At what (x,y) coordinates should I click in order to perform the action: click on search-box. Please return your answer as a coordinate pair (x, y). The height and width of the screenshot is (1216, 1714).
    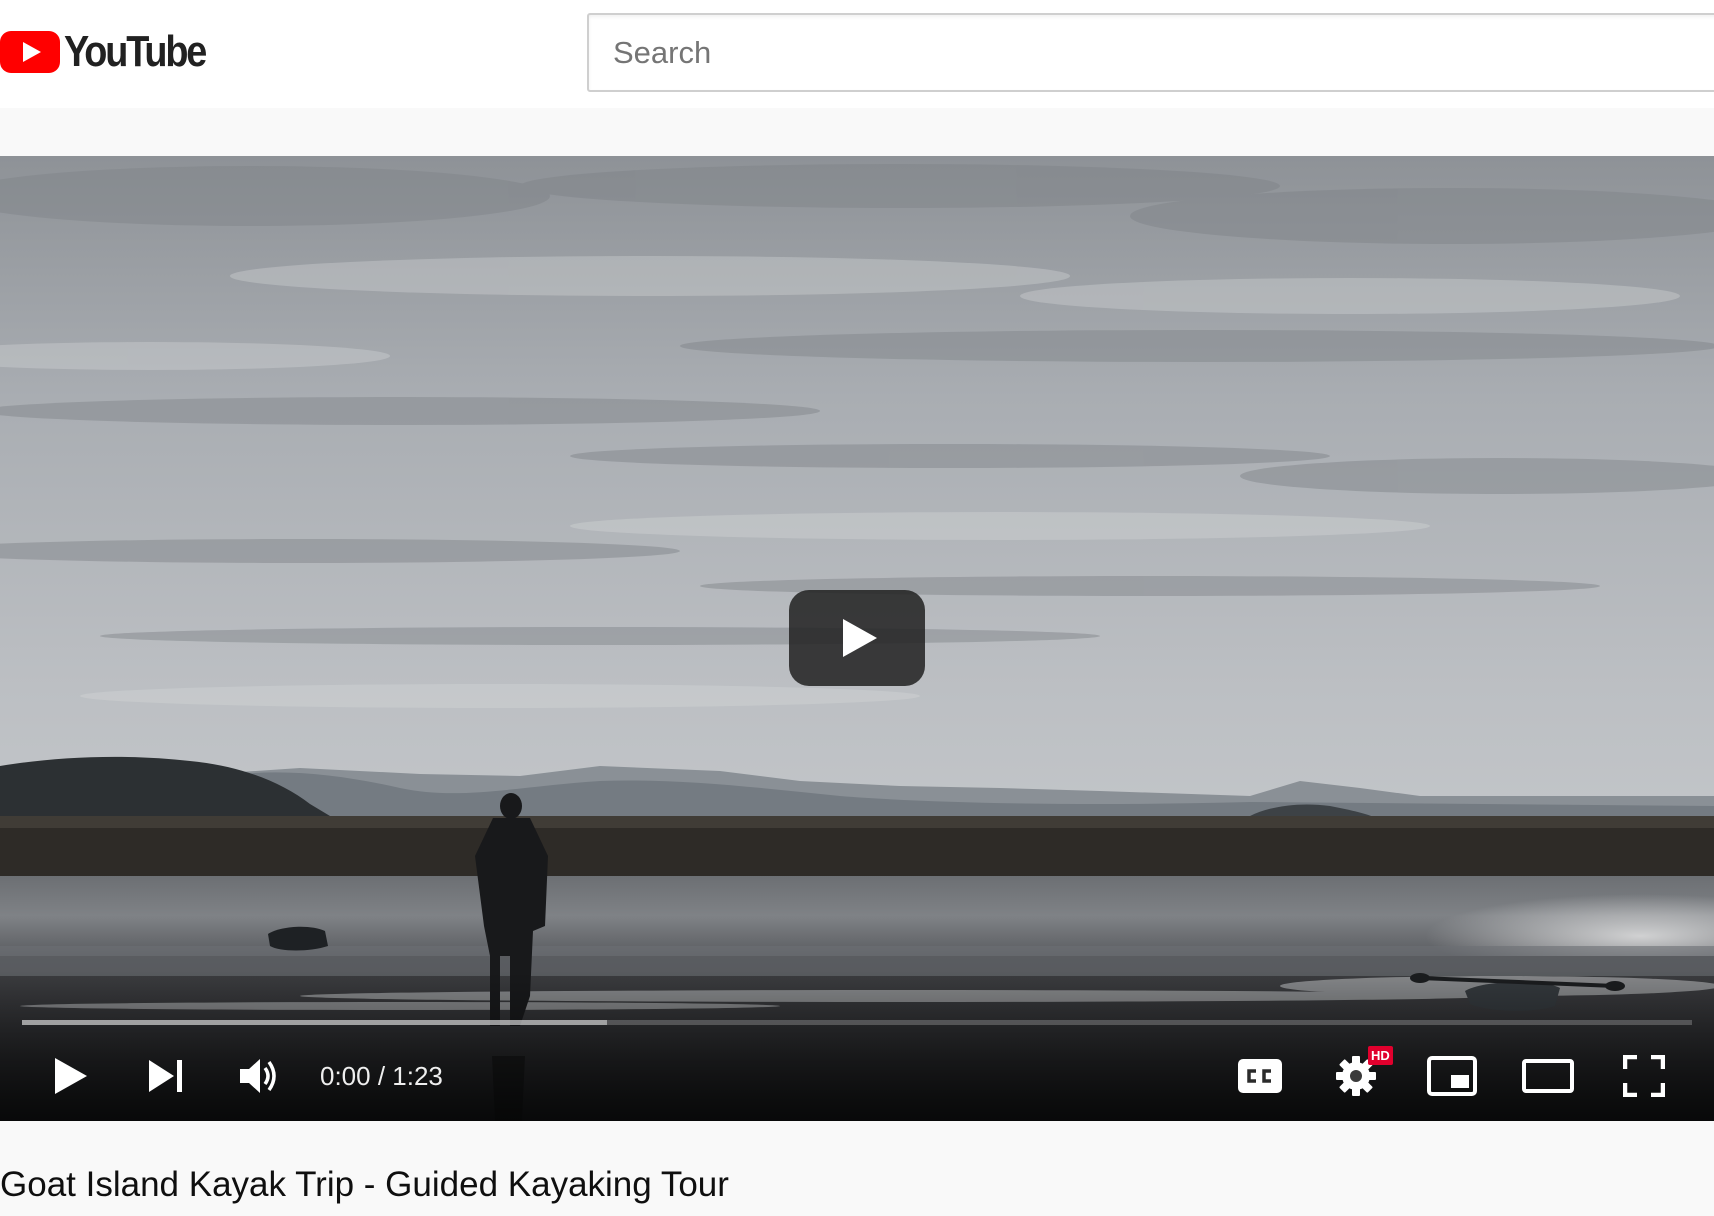
    Looking at the image, I should click on (1150, 52).